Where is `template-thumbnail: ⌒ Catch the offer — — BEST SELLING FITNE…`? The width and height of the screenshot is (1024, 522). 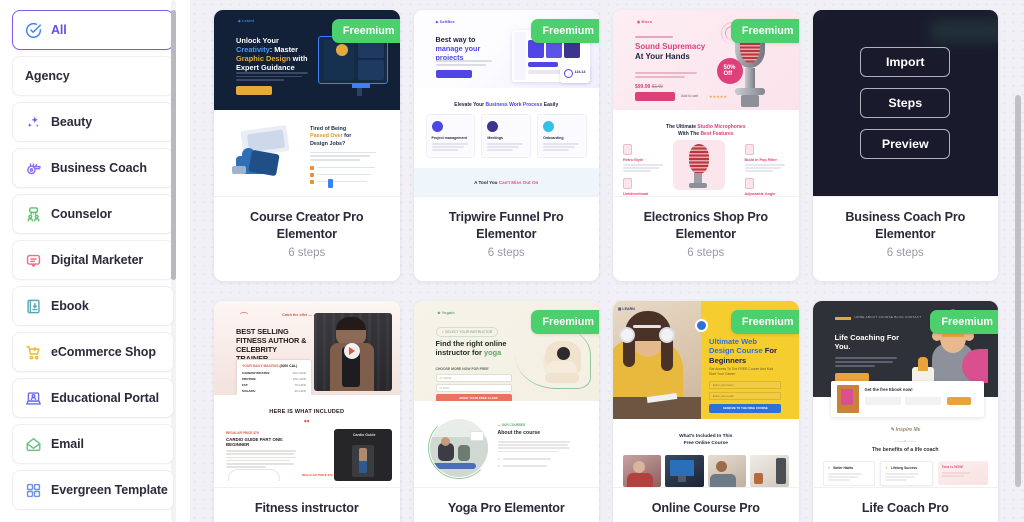
template-thumbnail: ⌒ Catch the offer — — BEST SELLING FITNE… is located at coordinates (307, 394).